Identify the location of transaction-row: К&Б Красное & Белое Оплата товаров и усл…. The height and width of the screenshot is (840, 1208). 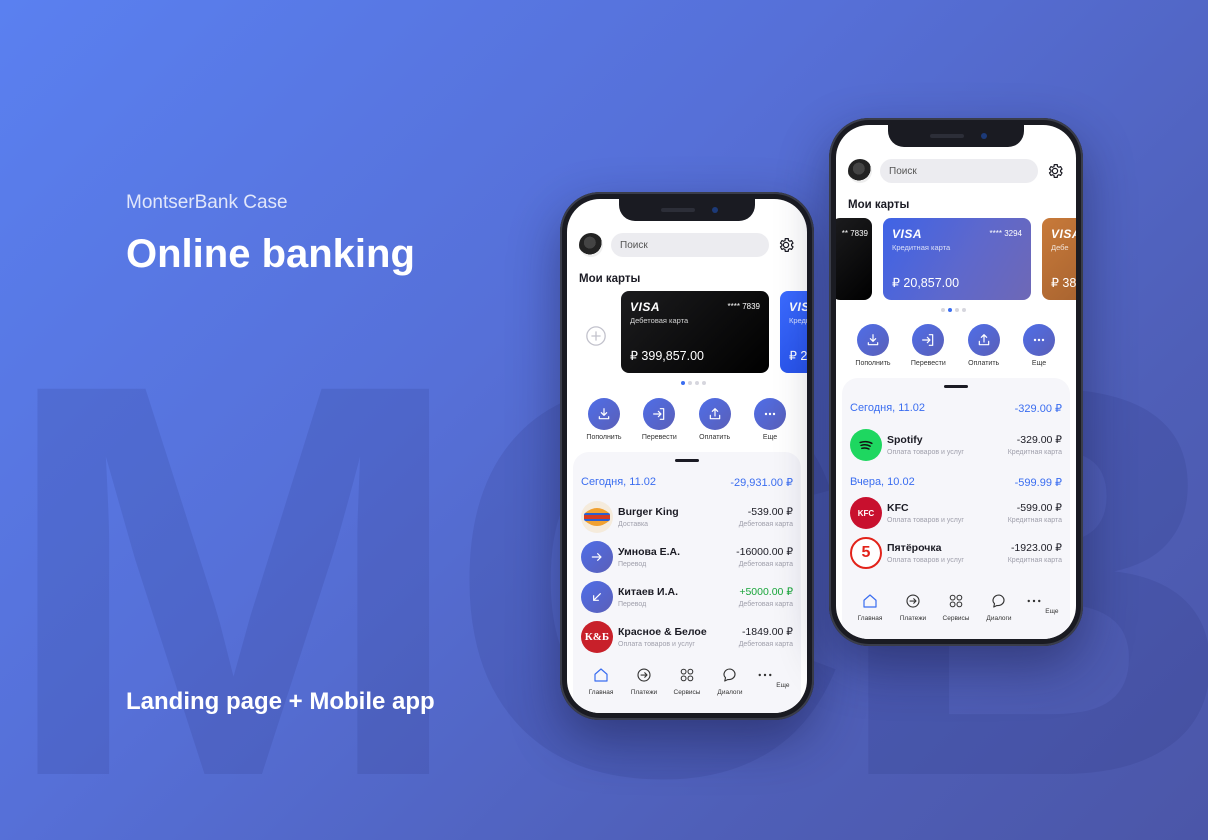
(687, 637).